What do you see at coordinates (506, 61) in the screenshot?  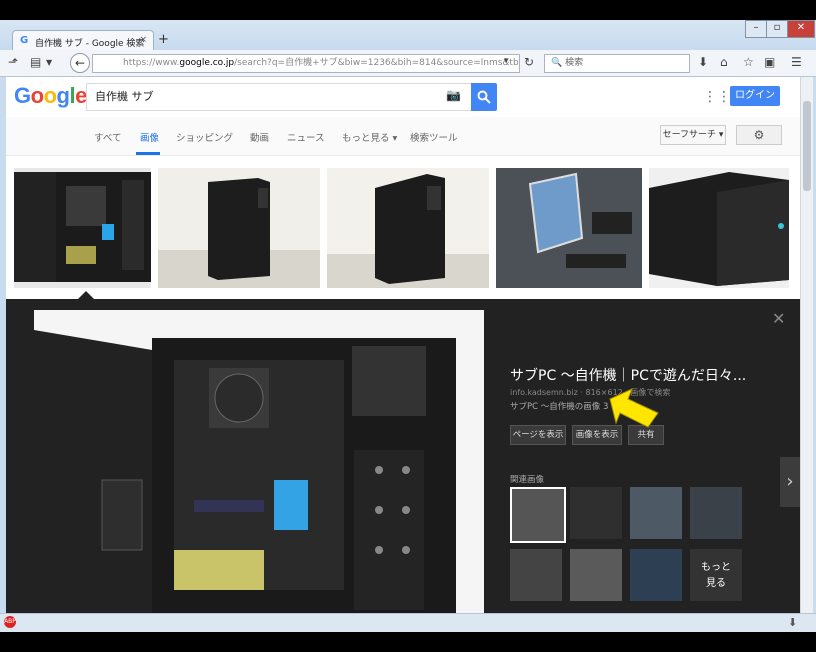 I see `history-dropdown-icon: ▾` at bounding box center [506, 61].